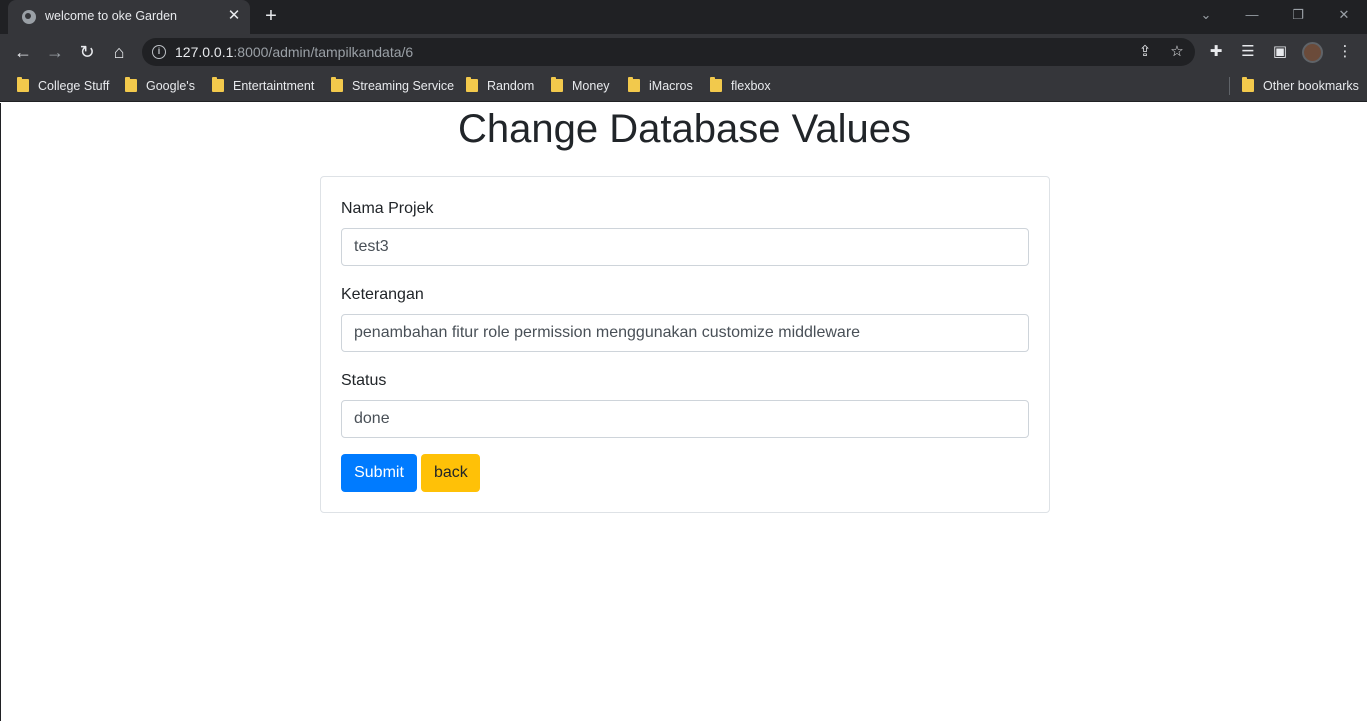  I want to click on share-icon: ⇪, so click(1145, 52).